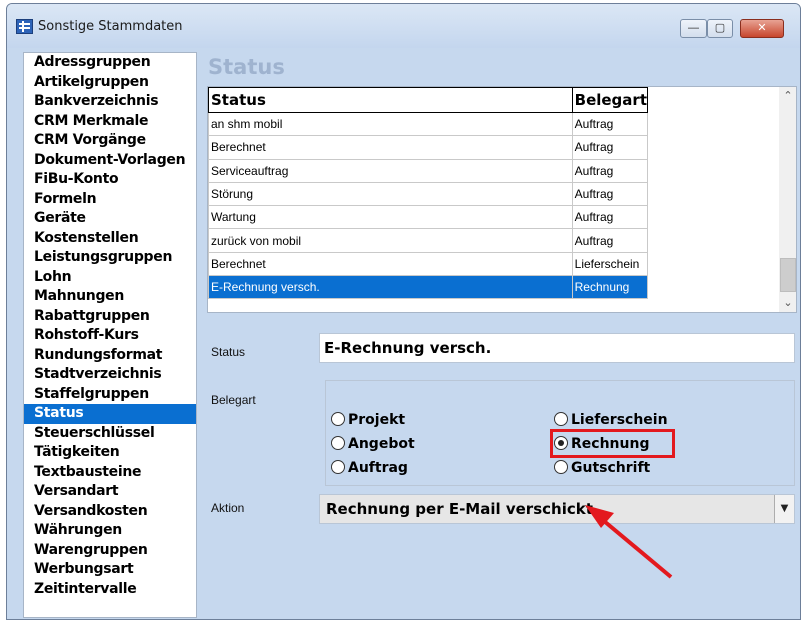 This screenshot has width=803, height=622. Describe the element at coordinates (634, 546) in the screenshot. I see `arrow-shaft` at that location.